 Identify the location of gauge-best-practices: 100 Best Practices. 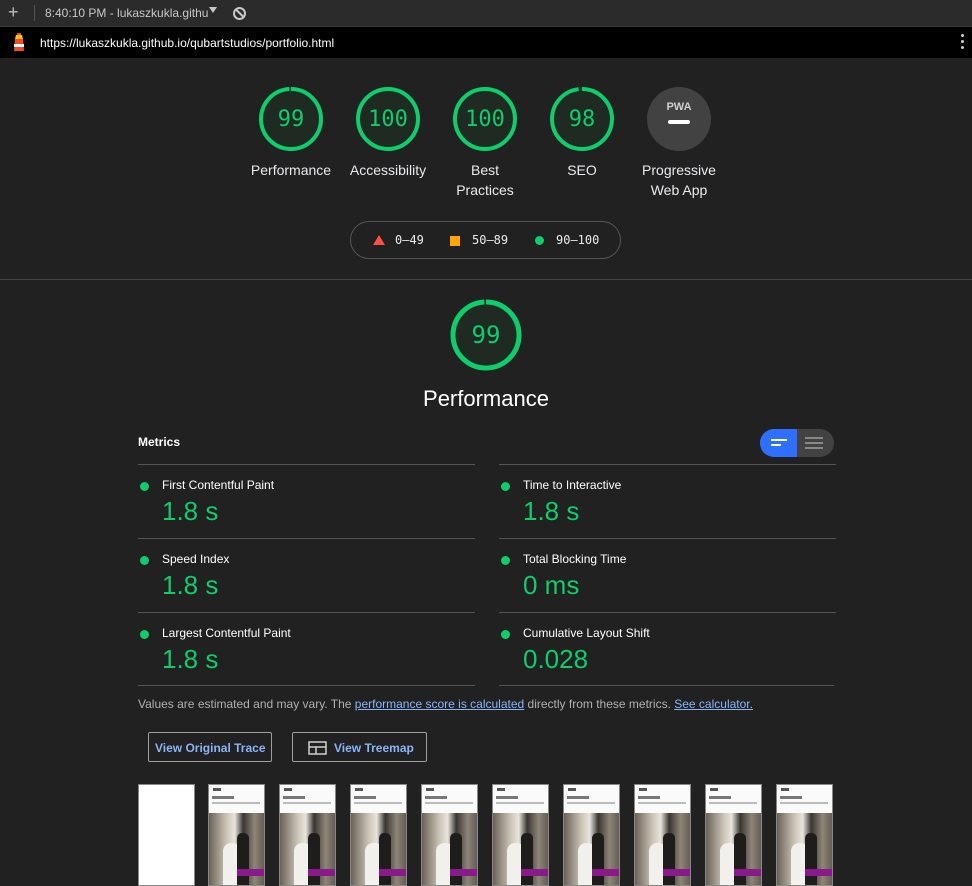
(485, 143).